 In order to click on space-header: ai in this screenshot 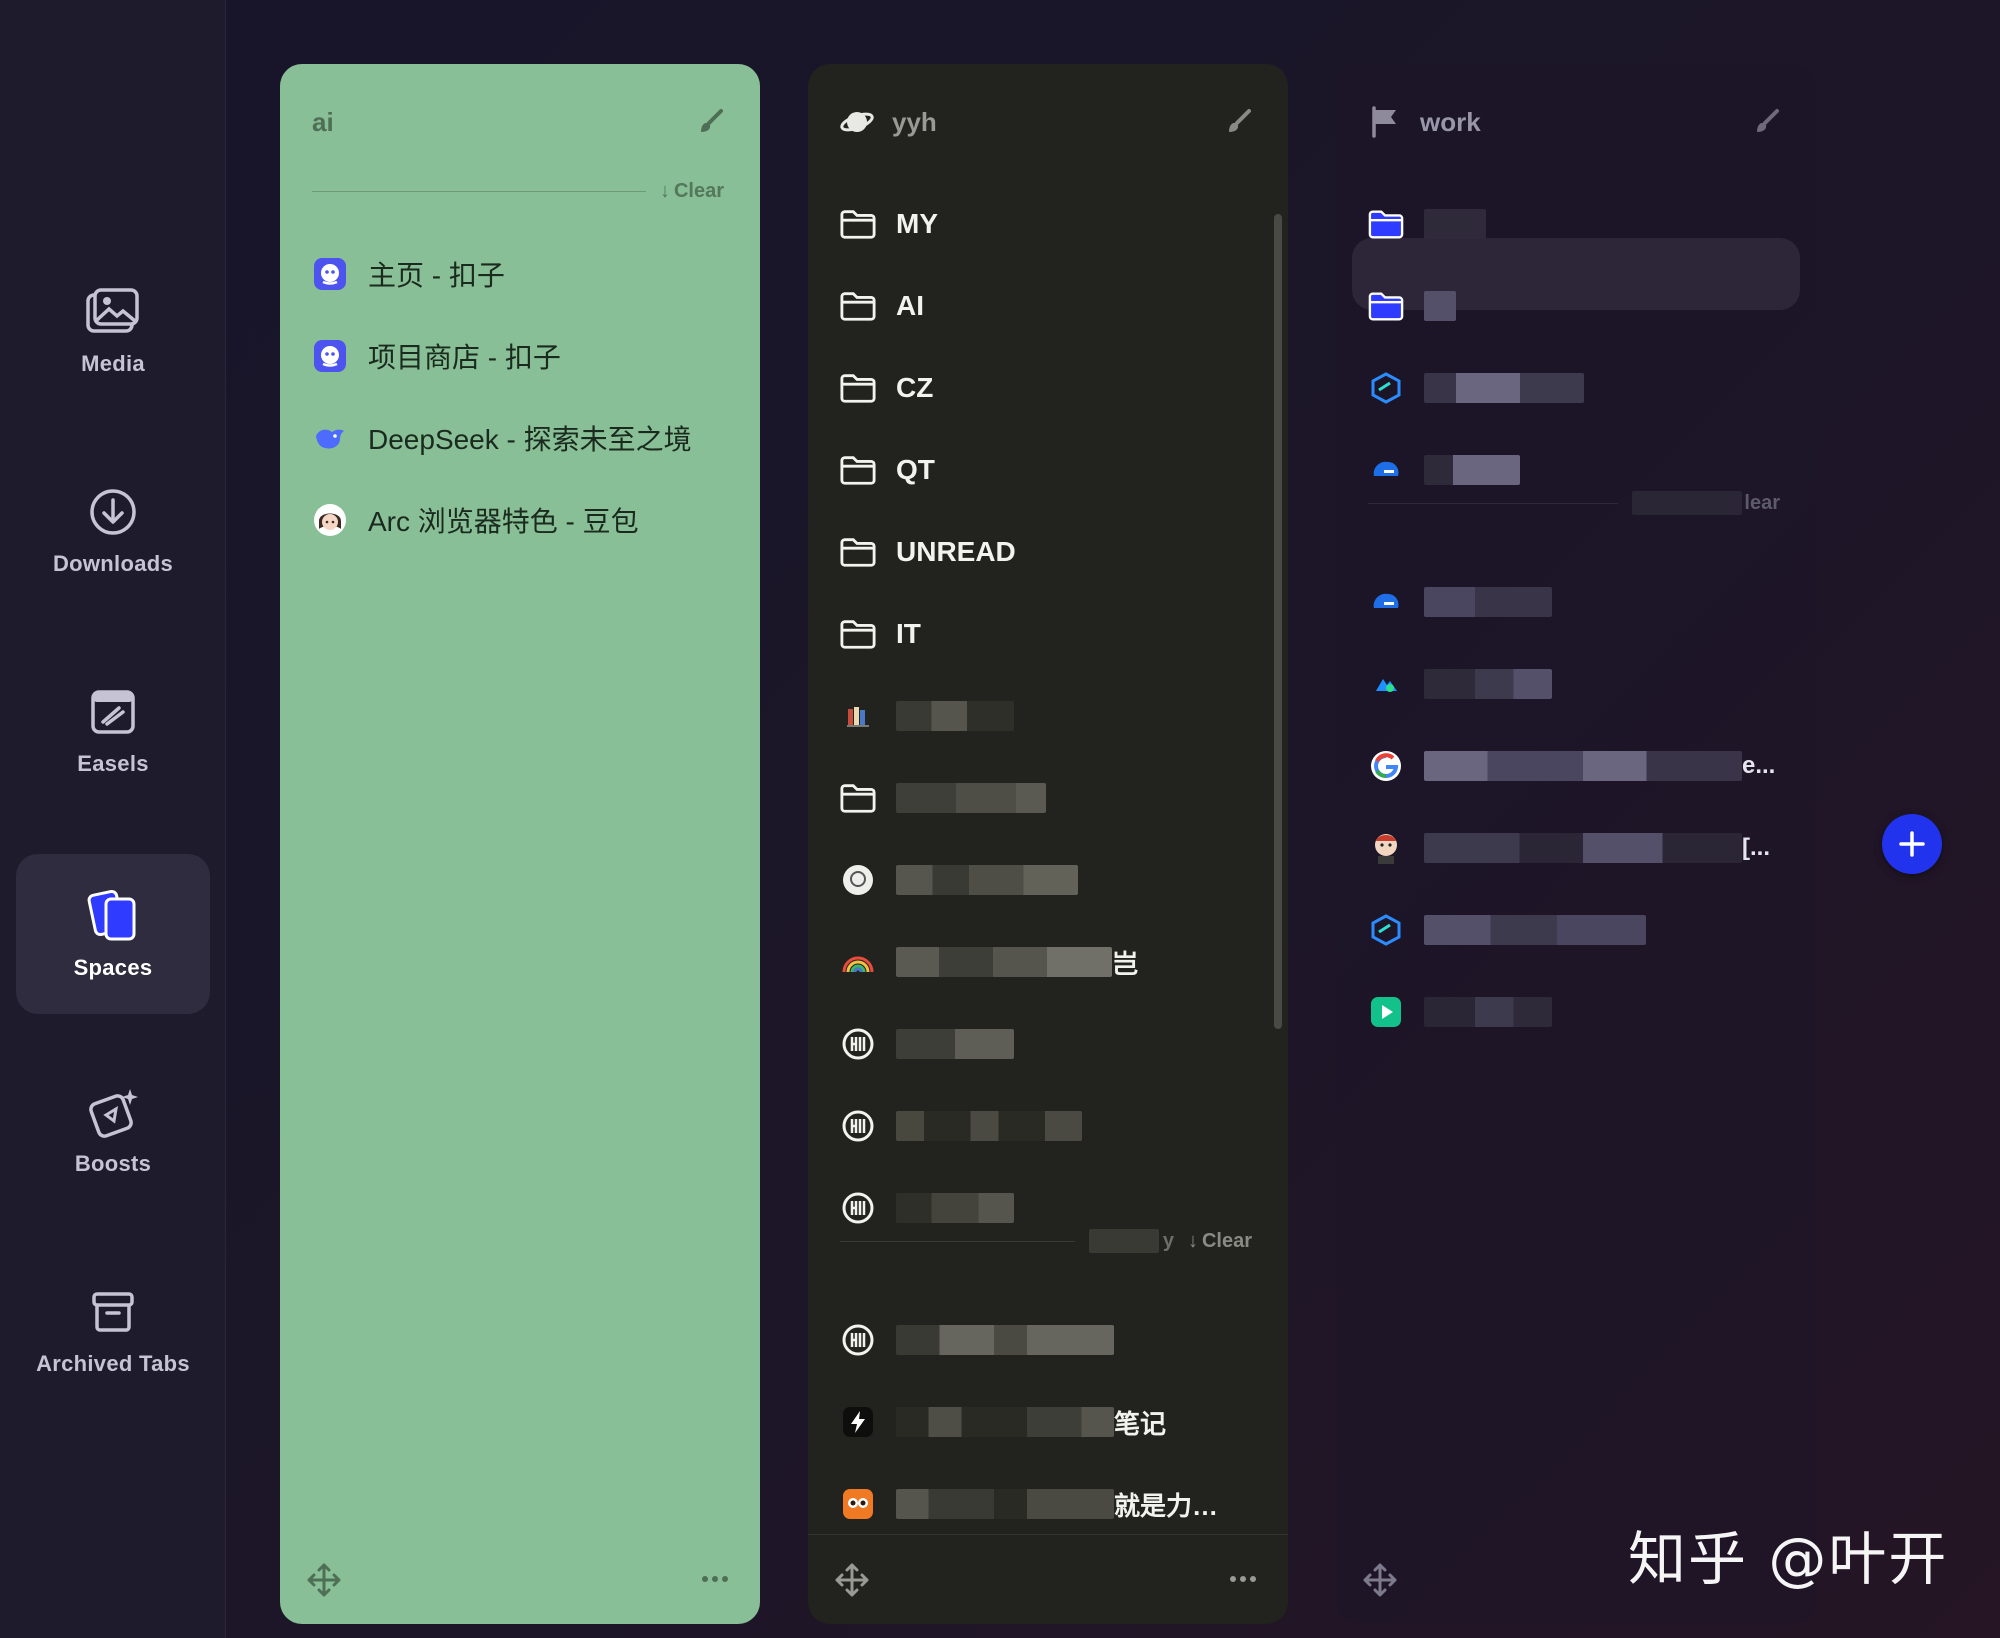, I will do `click(520, 122)`.